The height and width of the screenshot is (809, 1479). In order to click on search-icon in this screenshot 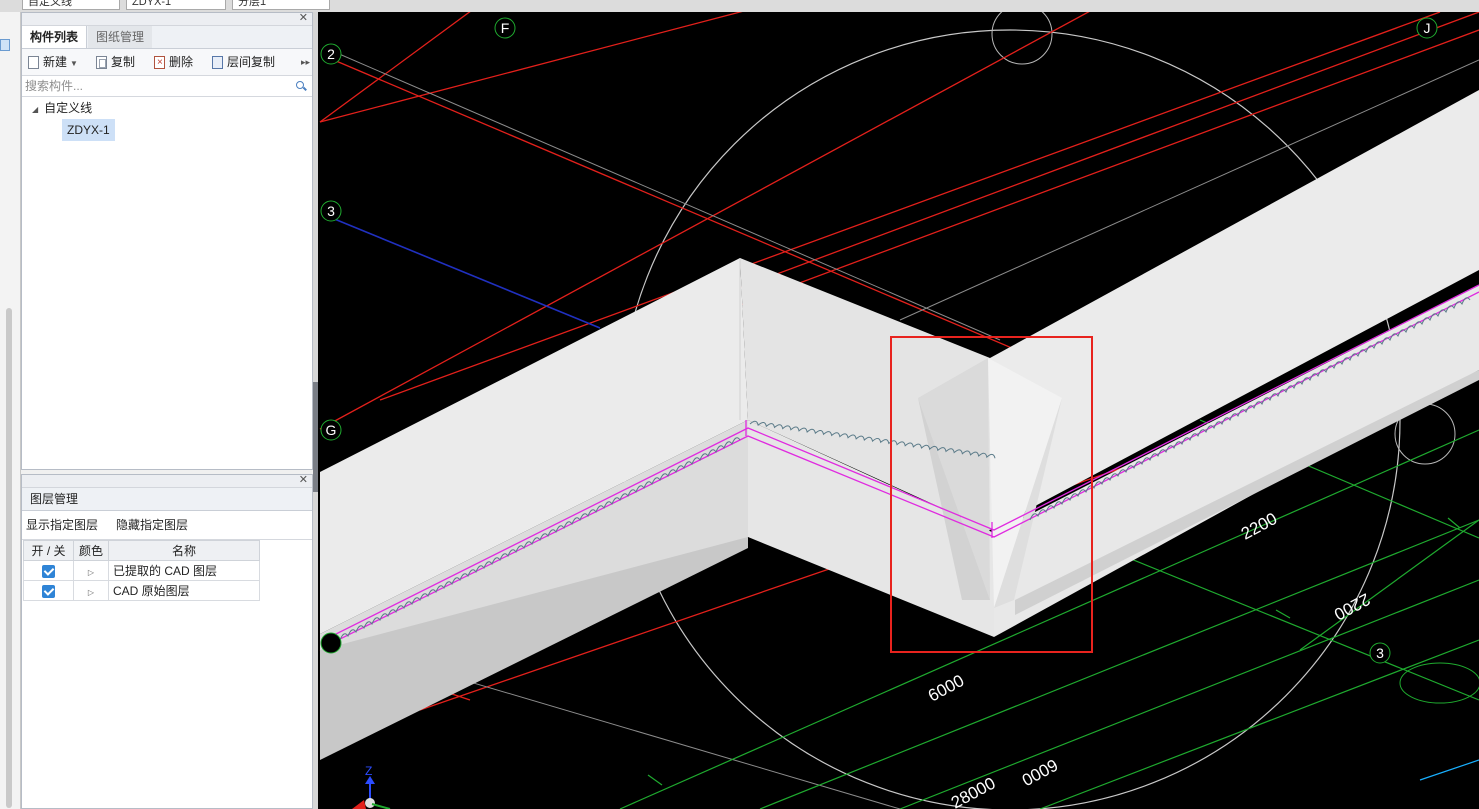, I will do `click(300, 85)`.